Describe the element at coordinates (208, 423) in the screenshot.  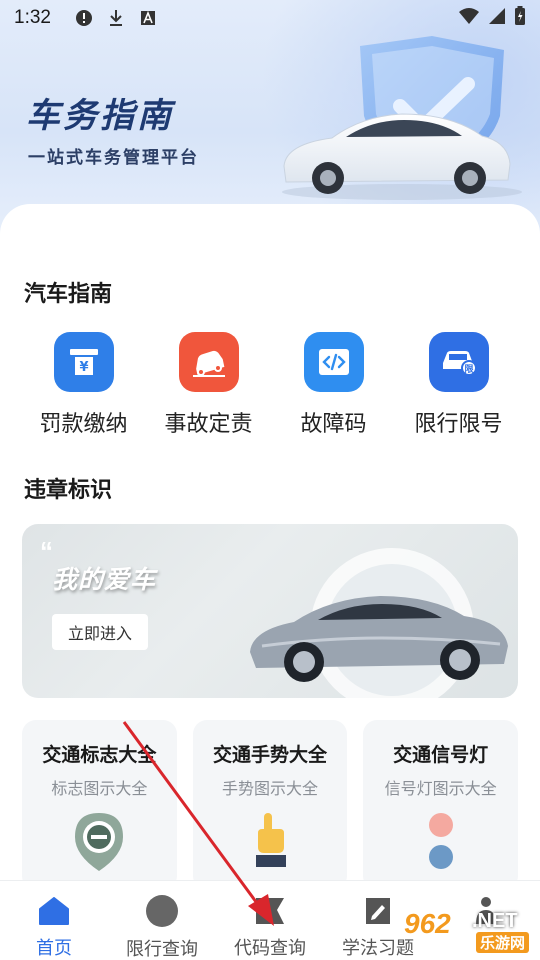
I see `tool-label: 事故定责` at that location.